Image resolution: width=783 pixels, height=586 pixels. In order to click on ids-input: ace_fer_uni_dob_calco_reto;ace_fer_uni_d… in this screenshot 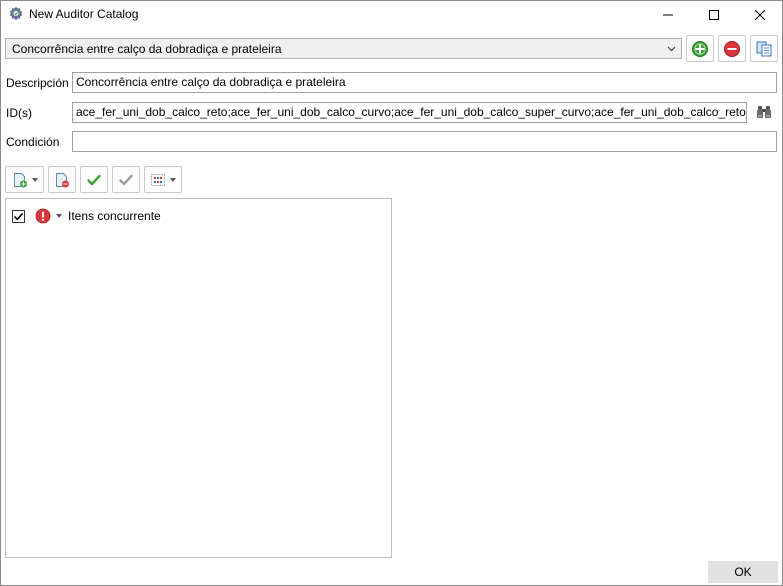, I will do `click(409, 112)`.